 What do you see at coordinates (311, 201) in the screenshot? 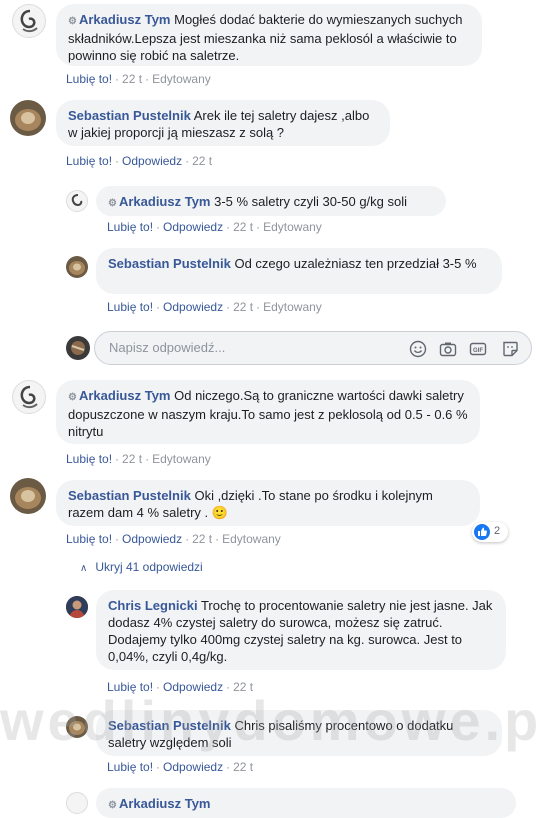
I see `comment-text: 3-5 % saletry czyli 30-50 g/kg soli` at bounding box center [311, 201].